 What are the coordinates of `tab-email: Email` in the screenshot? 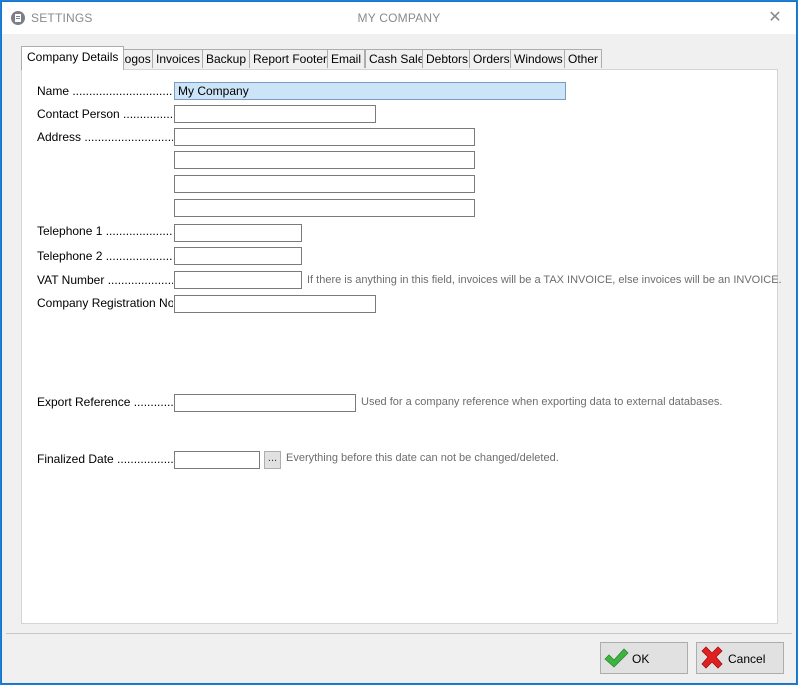 It's located at (346, 58).